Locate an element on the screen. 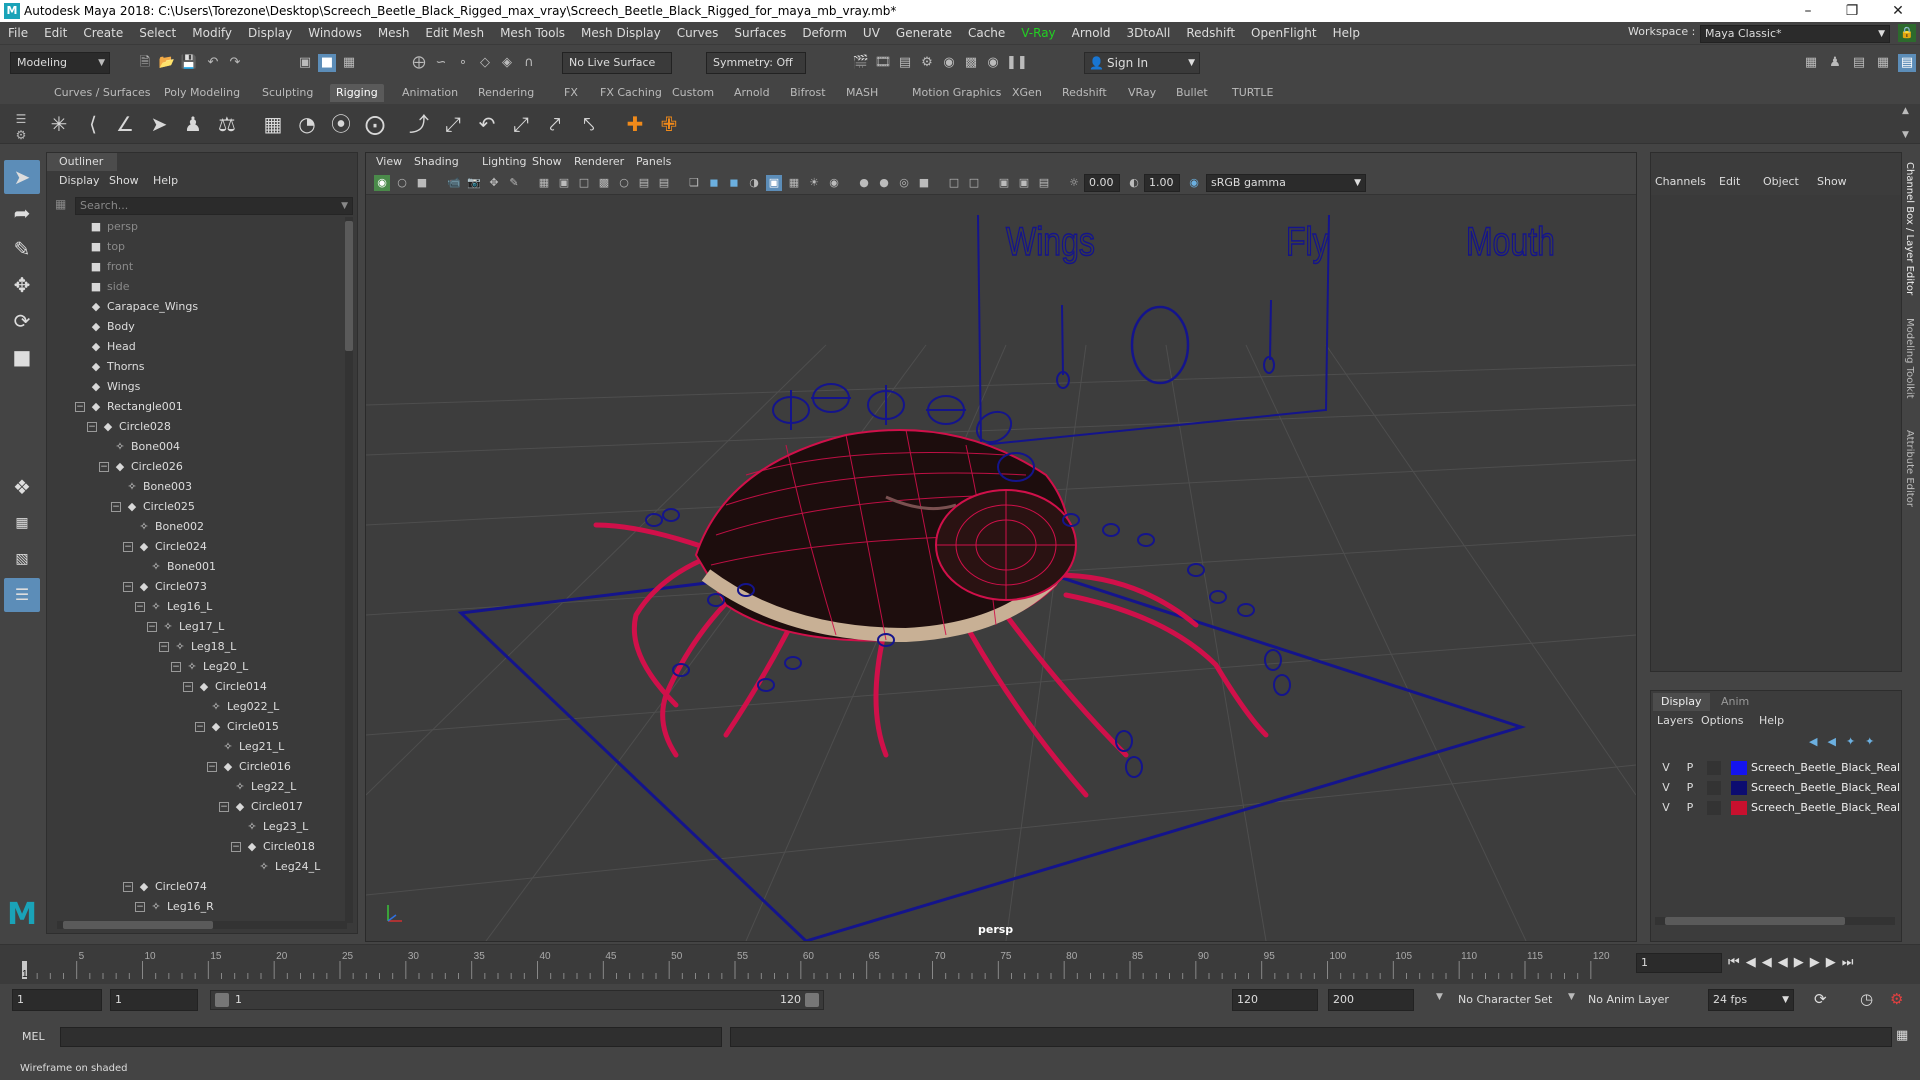  menu-help: Help is located at coordinates (1346, 33).